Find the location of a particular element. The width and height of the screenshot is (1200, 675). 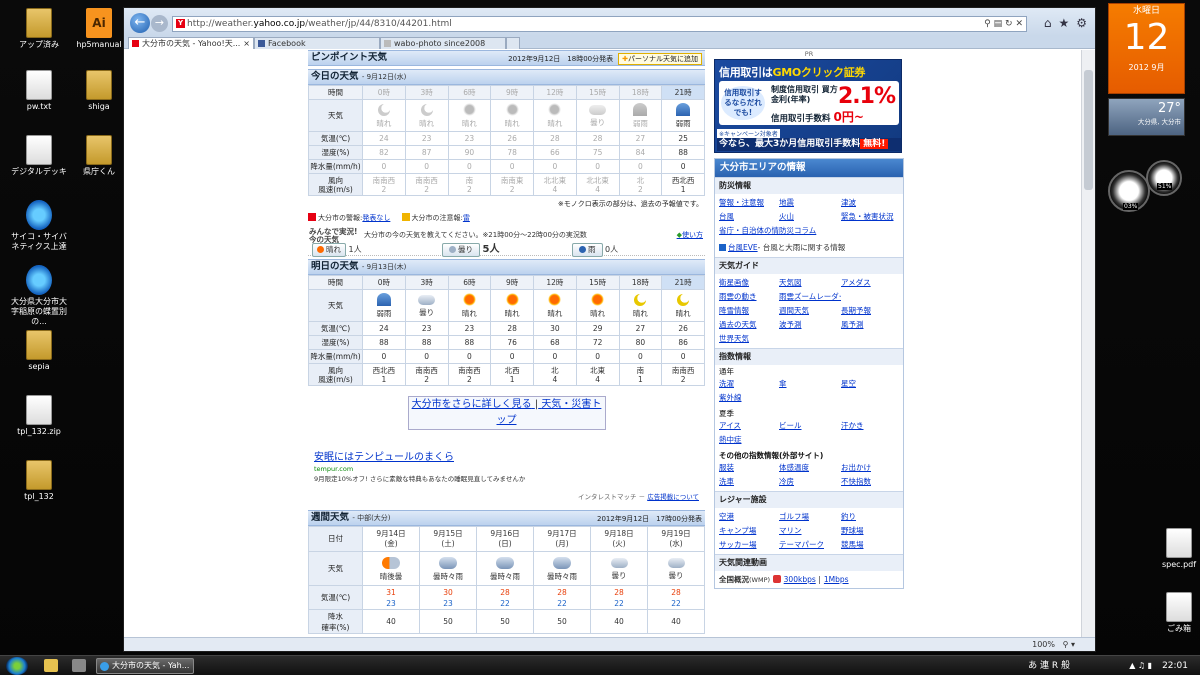

weather-gadget: 27° 大分県, 大分市 is located at coordinates (1146, 117).